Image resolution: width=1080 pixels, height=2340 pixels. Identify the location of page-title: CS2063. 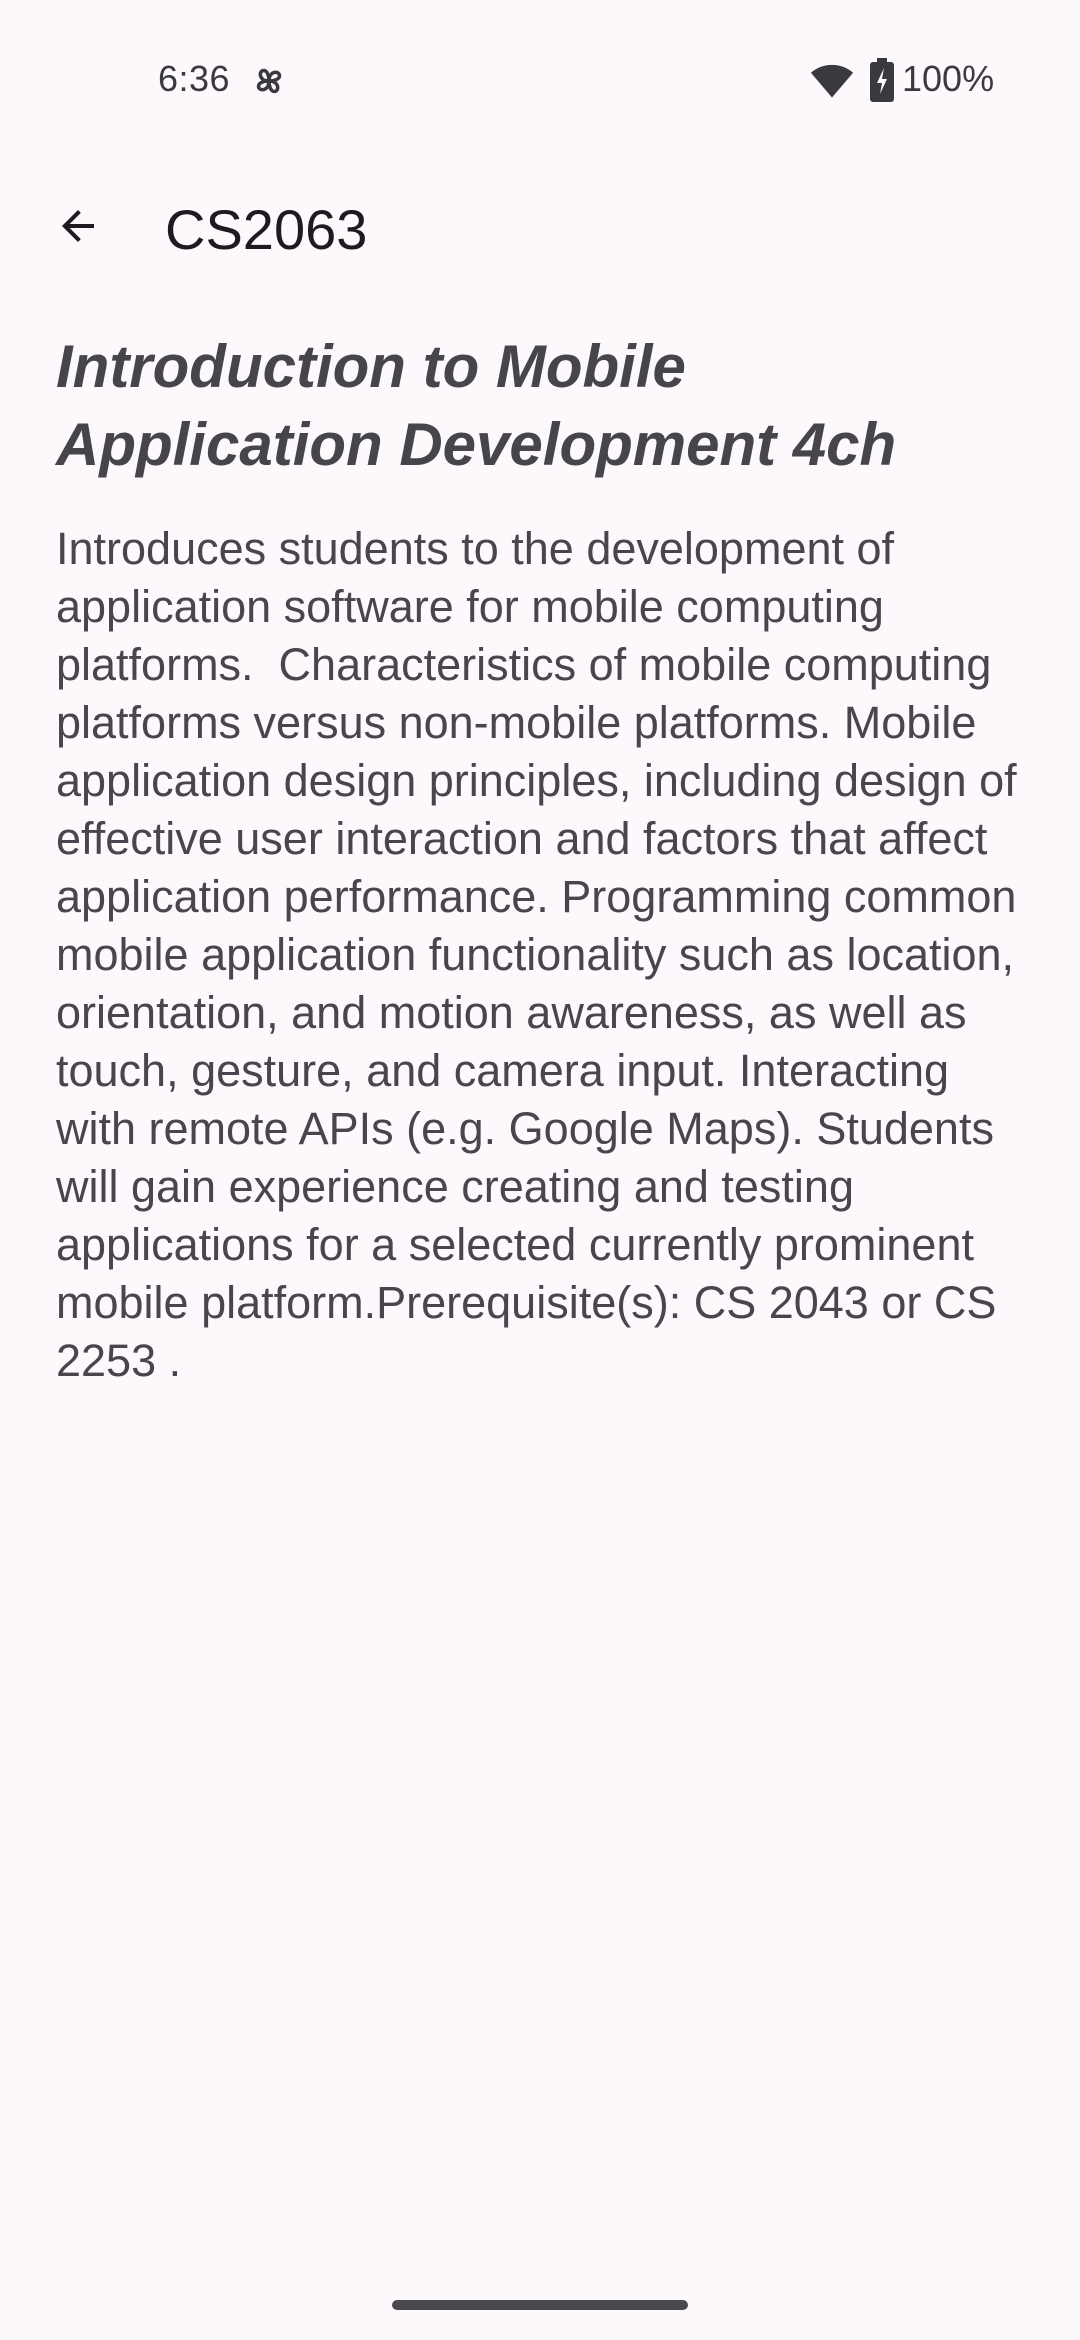
(266, 229).